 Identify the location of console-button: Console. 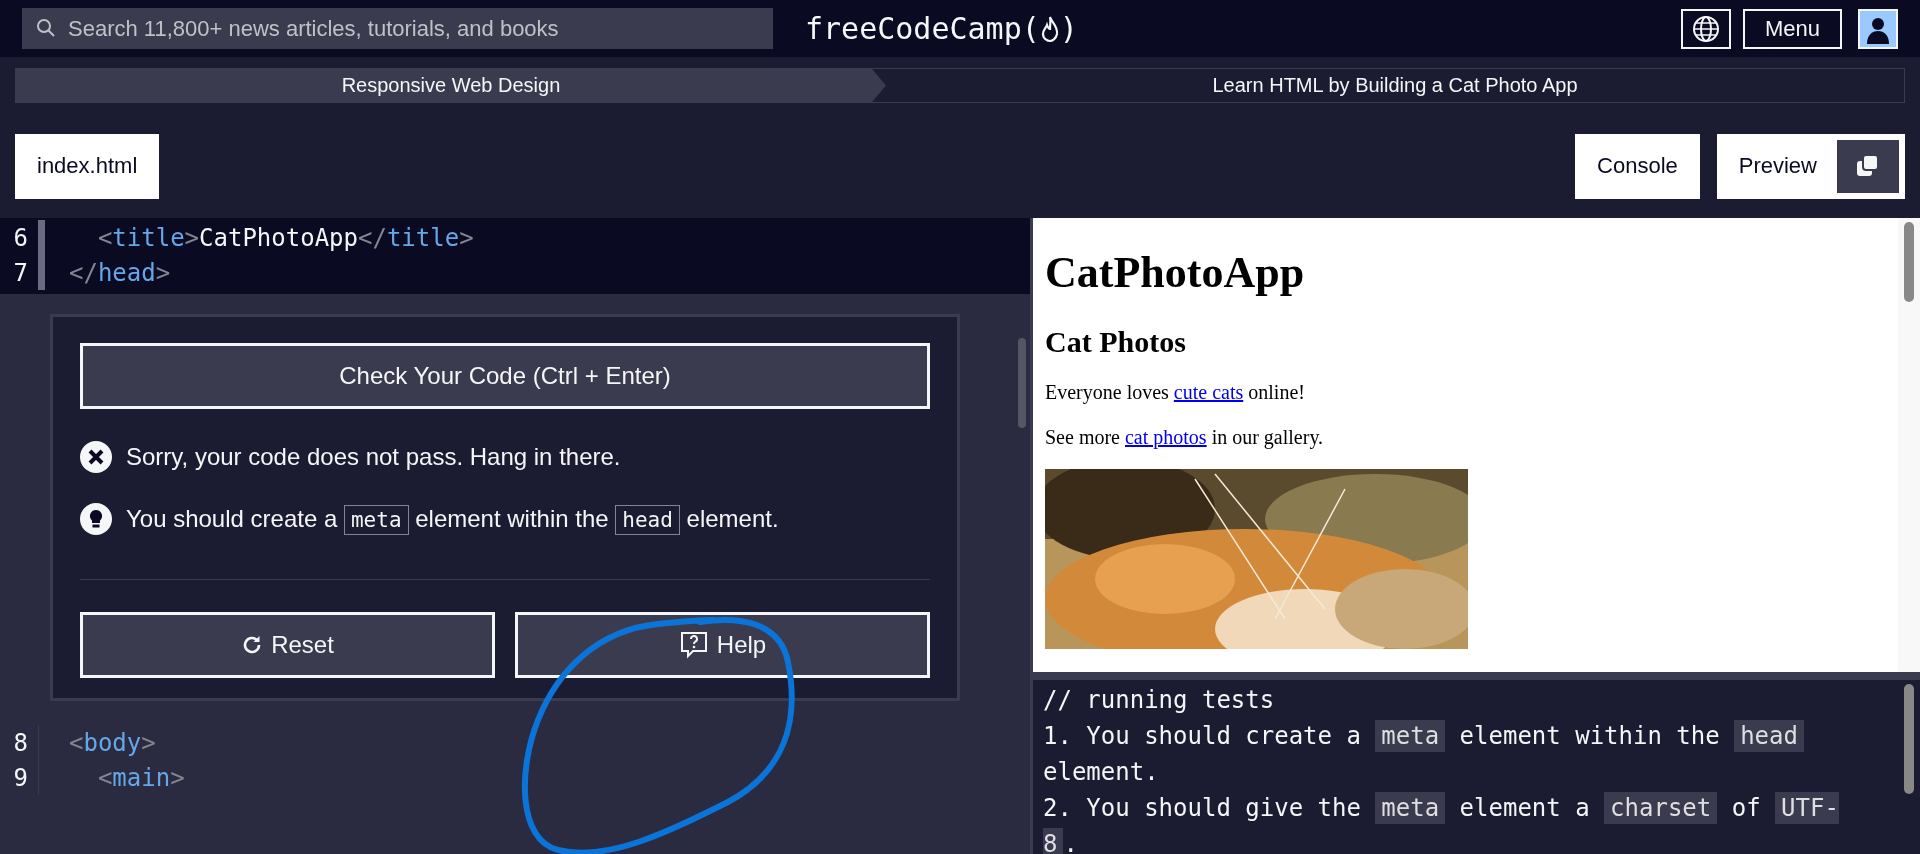
(1637, 166).